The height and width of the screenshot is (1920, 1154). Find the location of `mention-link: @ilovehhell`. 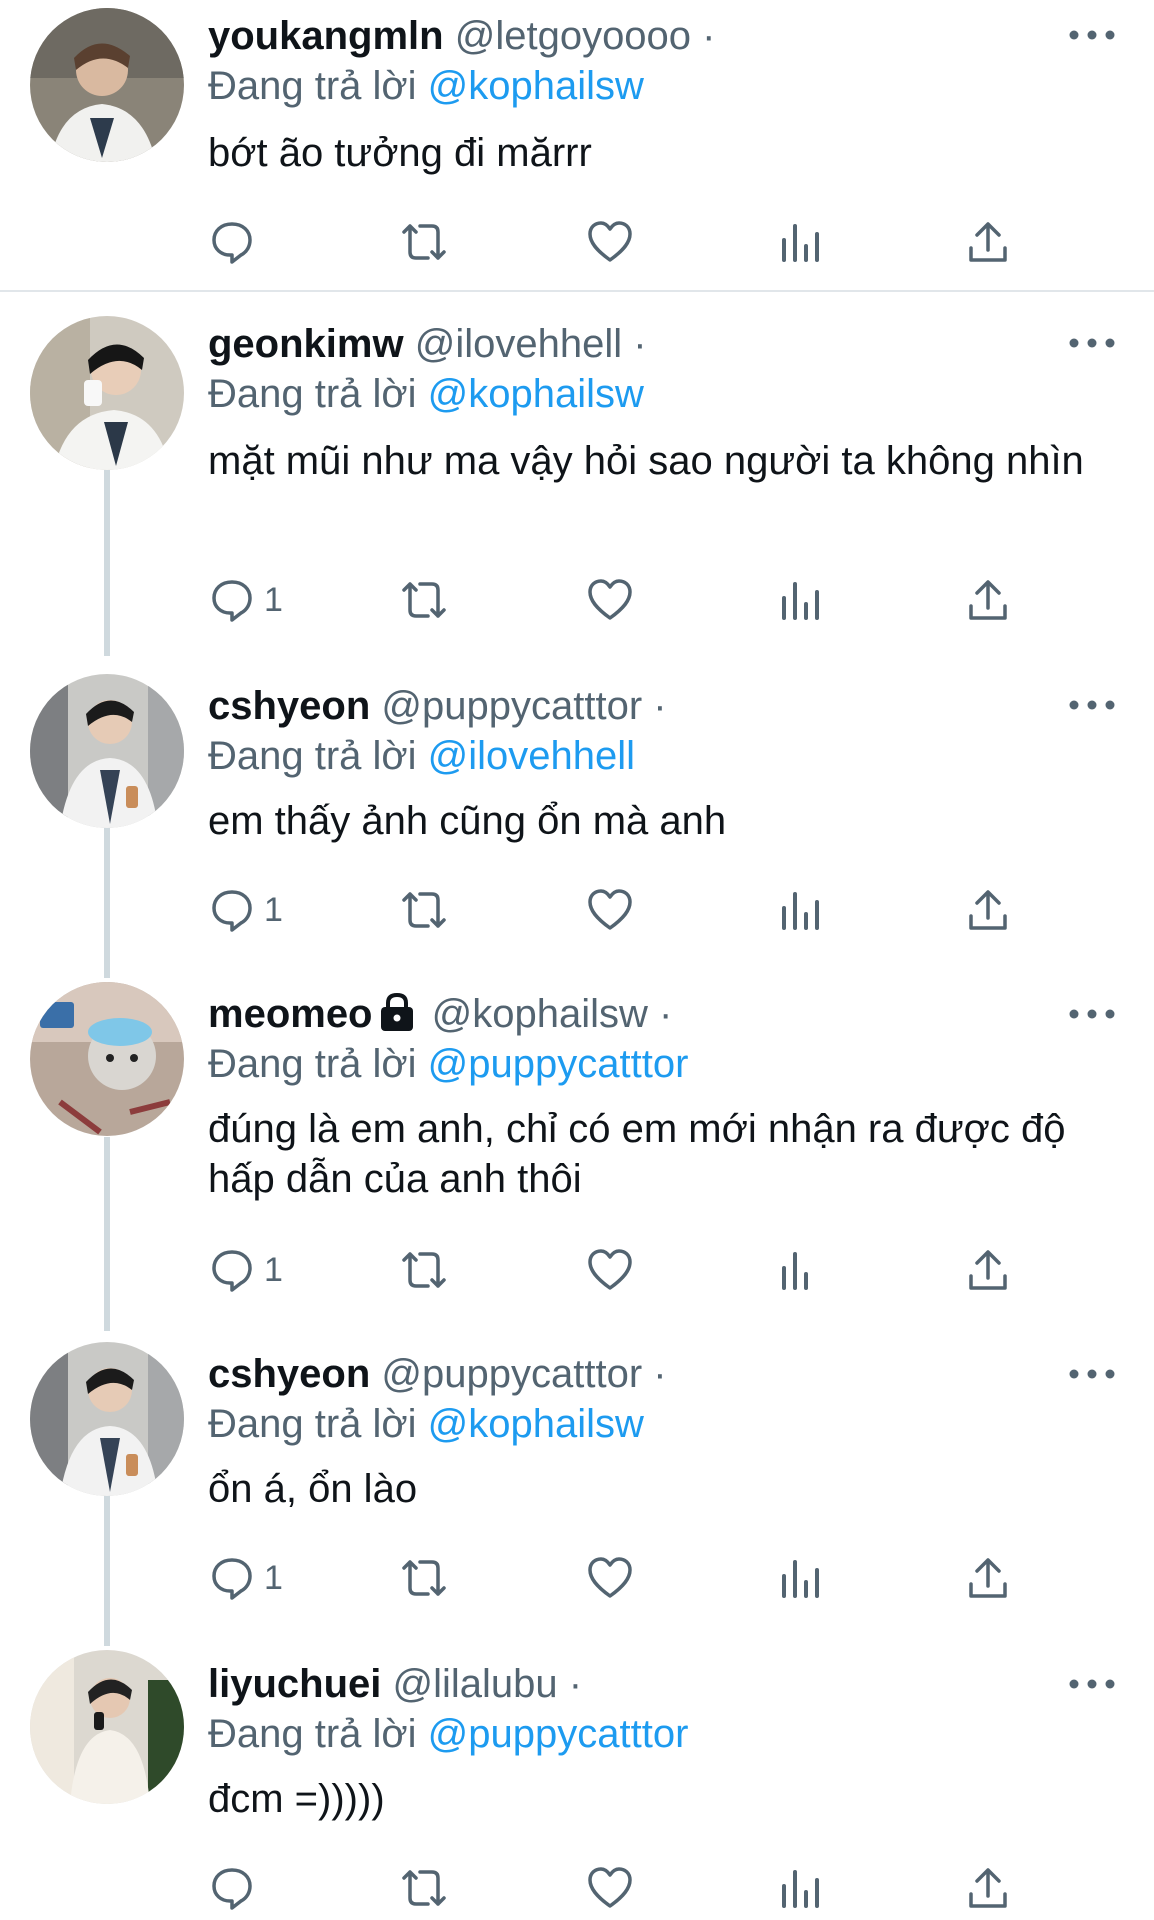

mention-link: @ilovehhell is located at coordinates (531, 756).